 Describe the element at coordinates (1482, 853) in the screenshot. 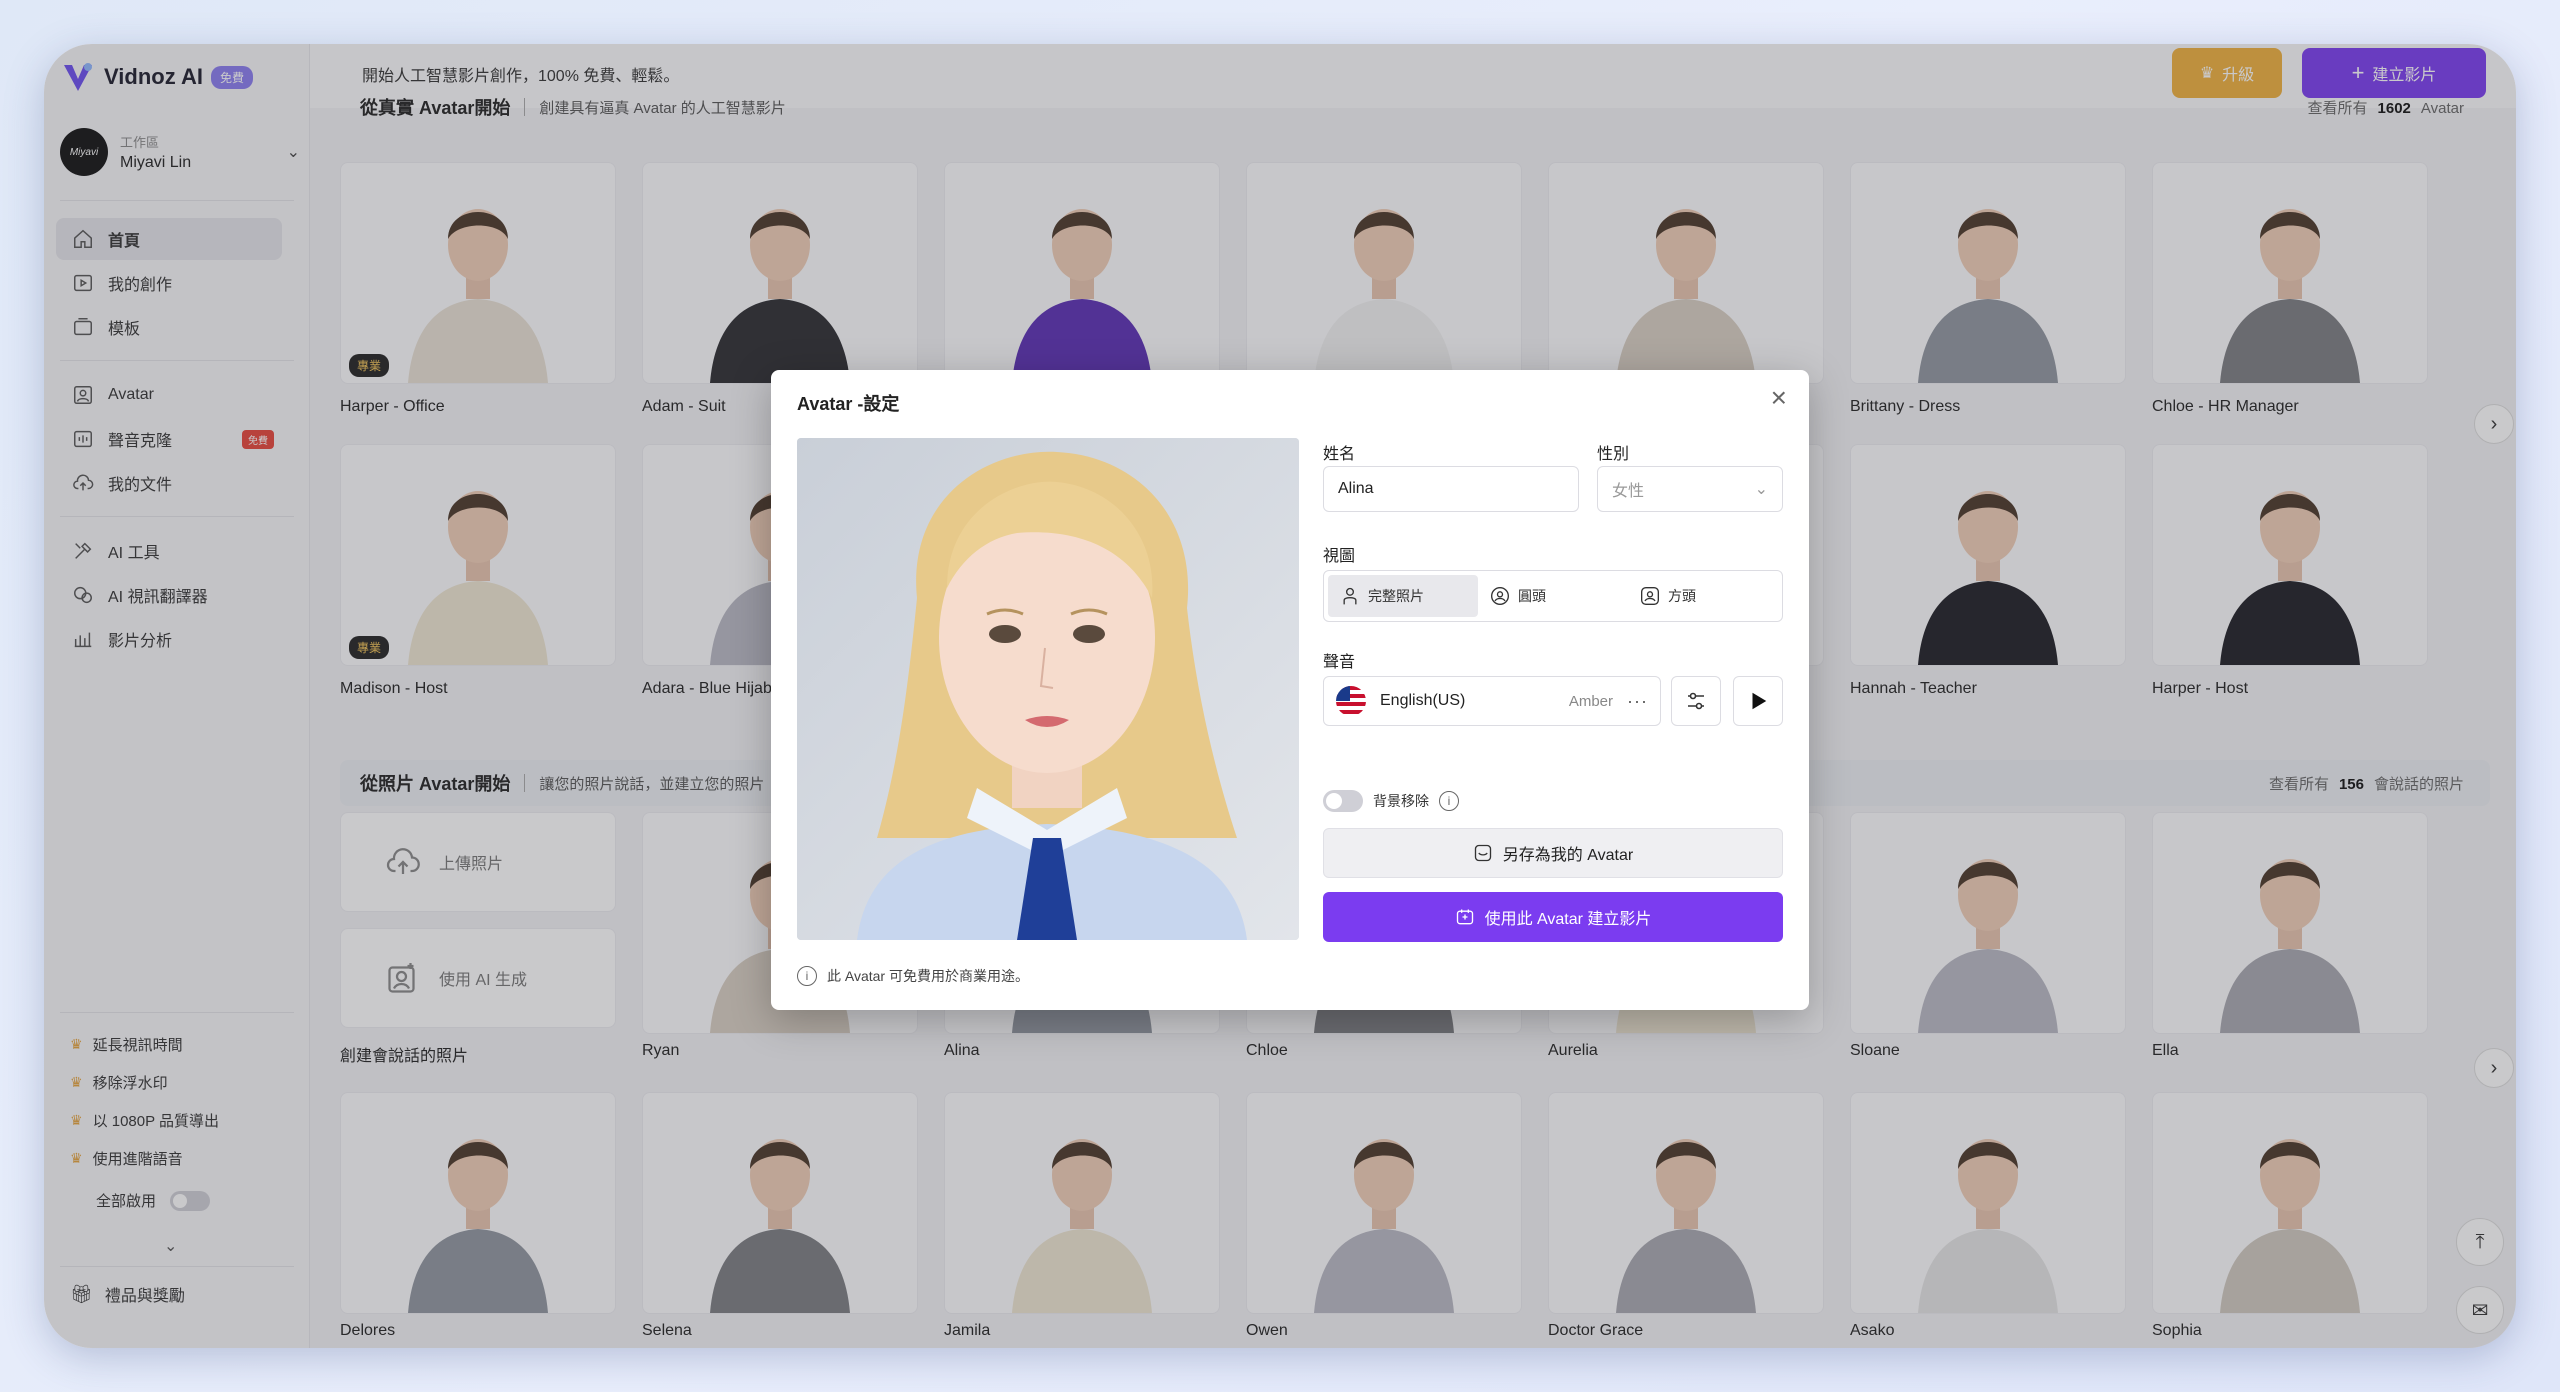

I see `save-icon` at that location.